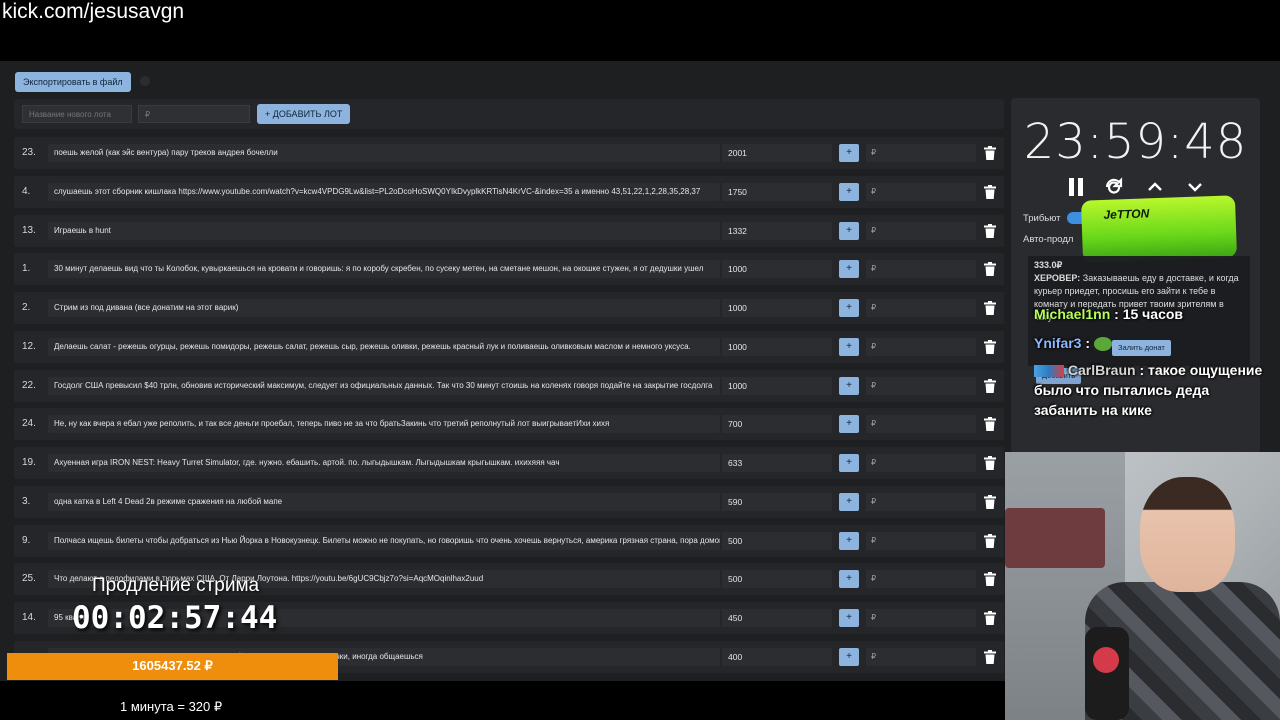  I want to click on chat-nick: CarlBraun, so click(1102, 370).